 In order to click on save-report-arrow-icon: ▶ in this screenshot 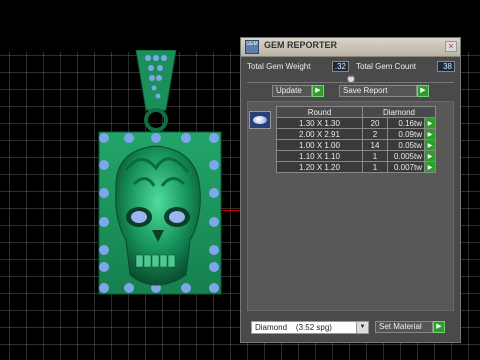, I will do `click(423, 91)`.